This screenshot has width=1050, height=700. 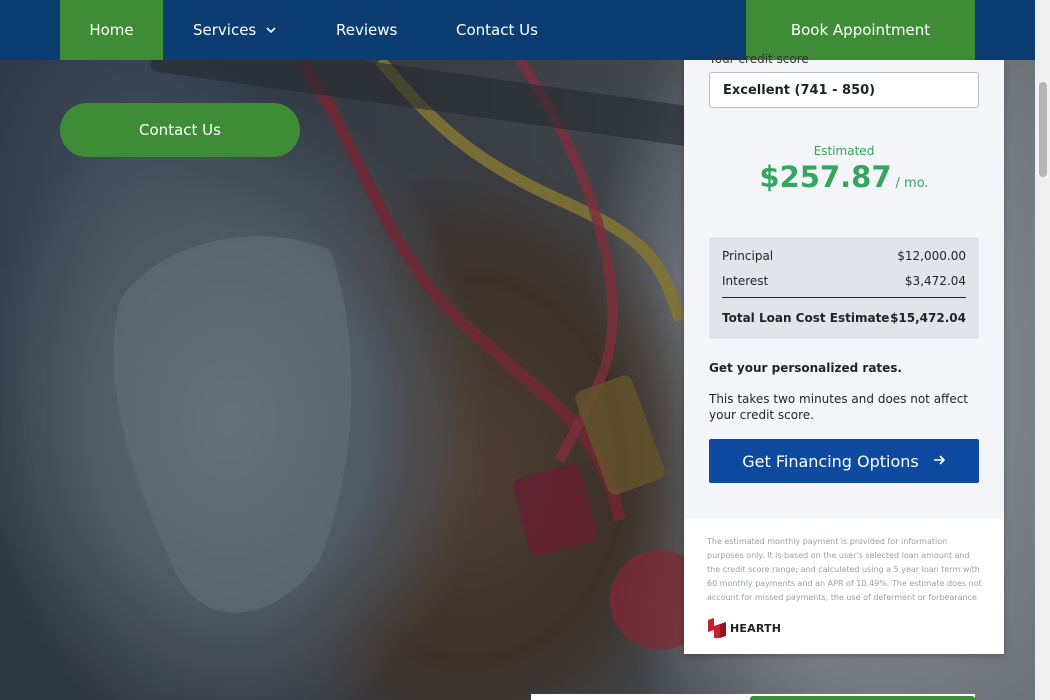 What do you see at coordinates (1042, 350) in the screenshot?
I see `page-scrollbar` at bounding box center [1042, 350].